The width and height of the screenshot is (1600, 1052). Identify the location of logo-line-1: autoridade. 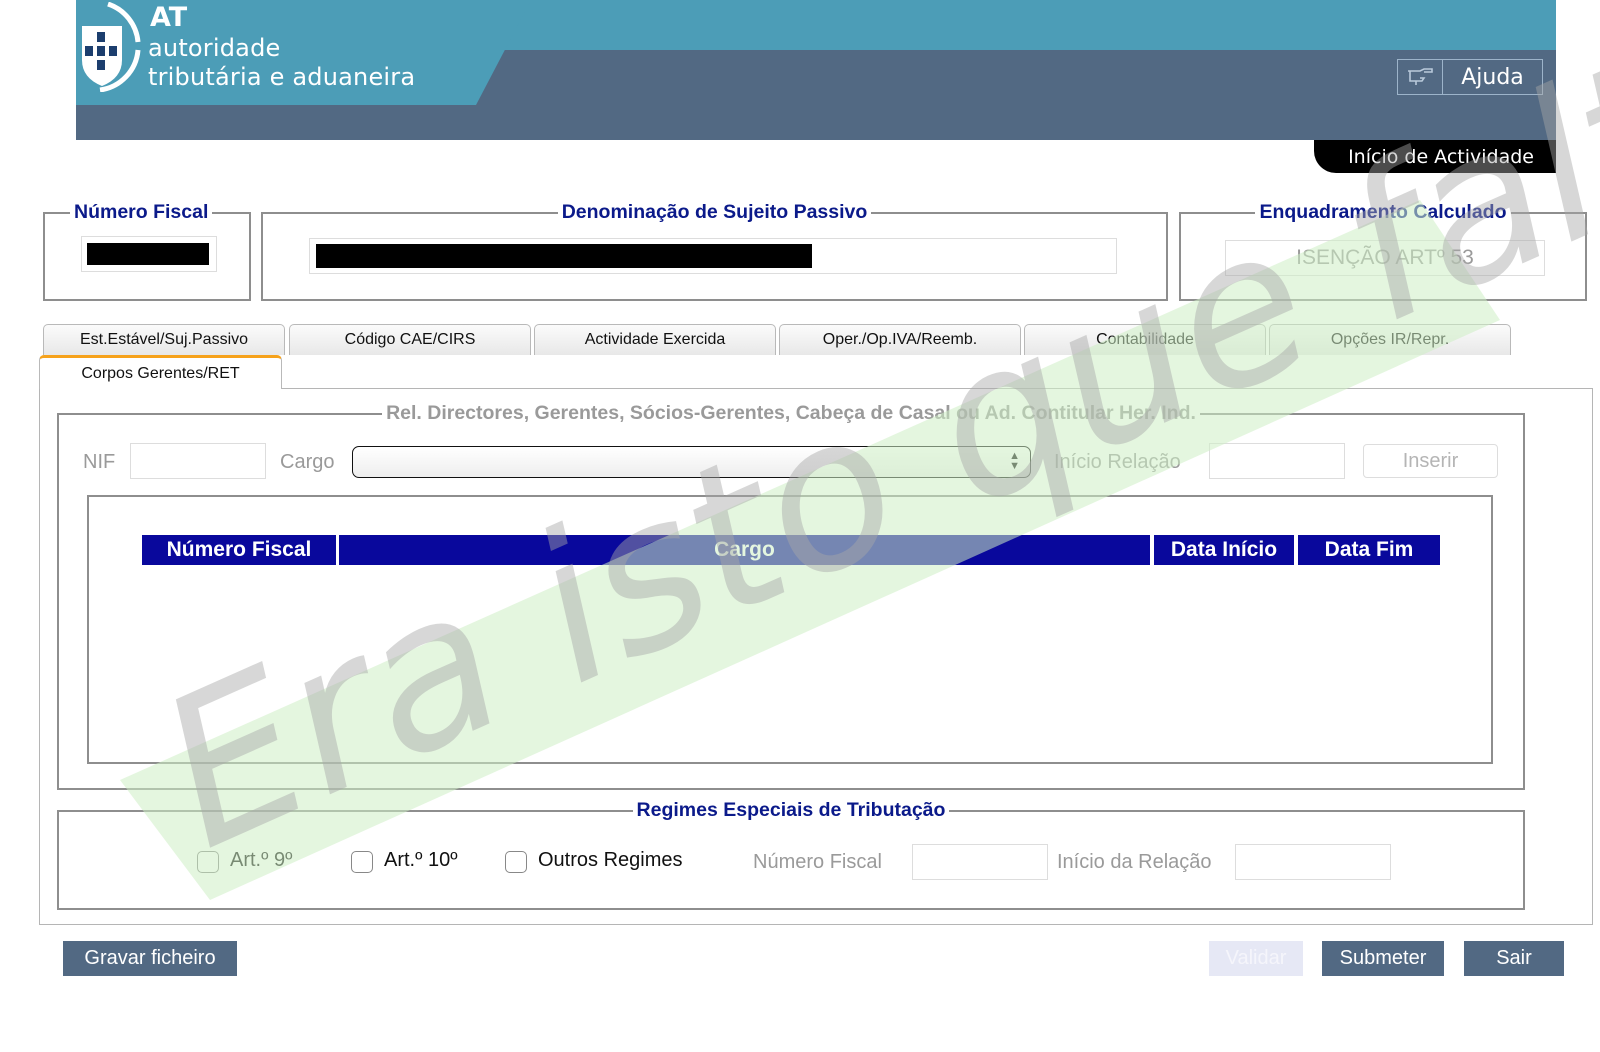
(214, 48).